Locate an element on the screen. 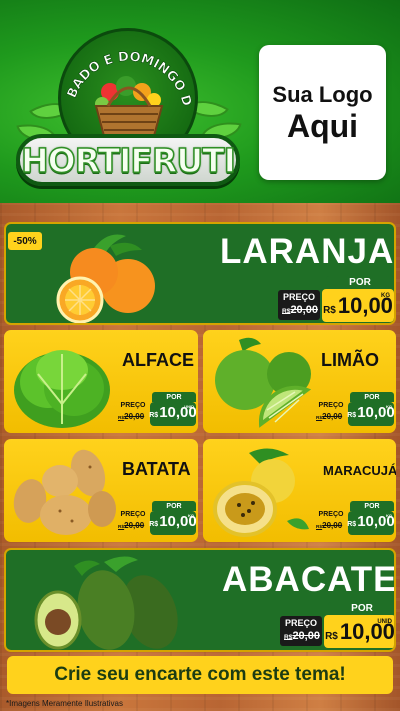 This screenshot has height=711, width=400. lettuce-icon is located at coordinates (62, 389).